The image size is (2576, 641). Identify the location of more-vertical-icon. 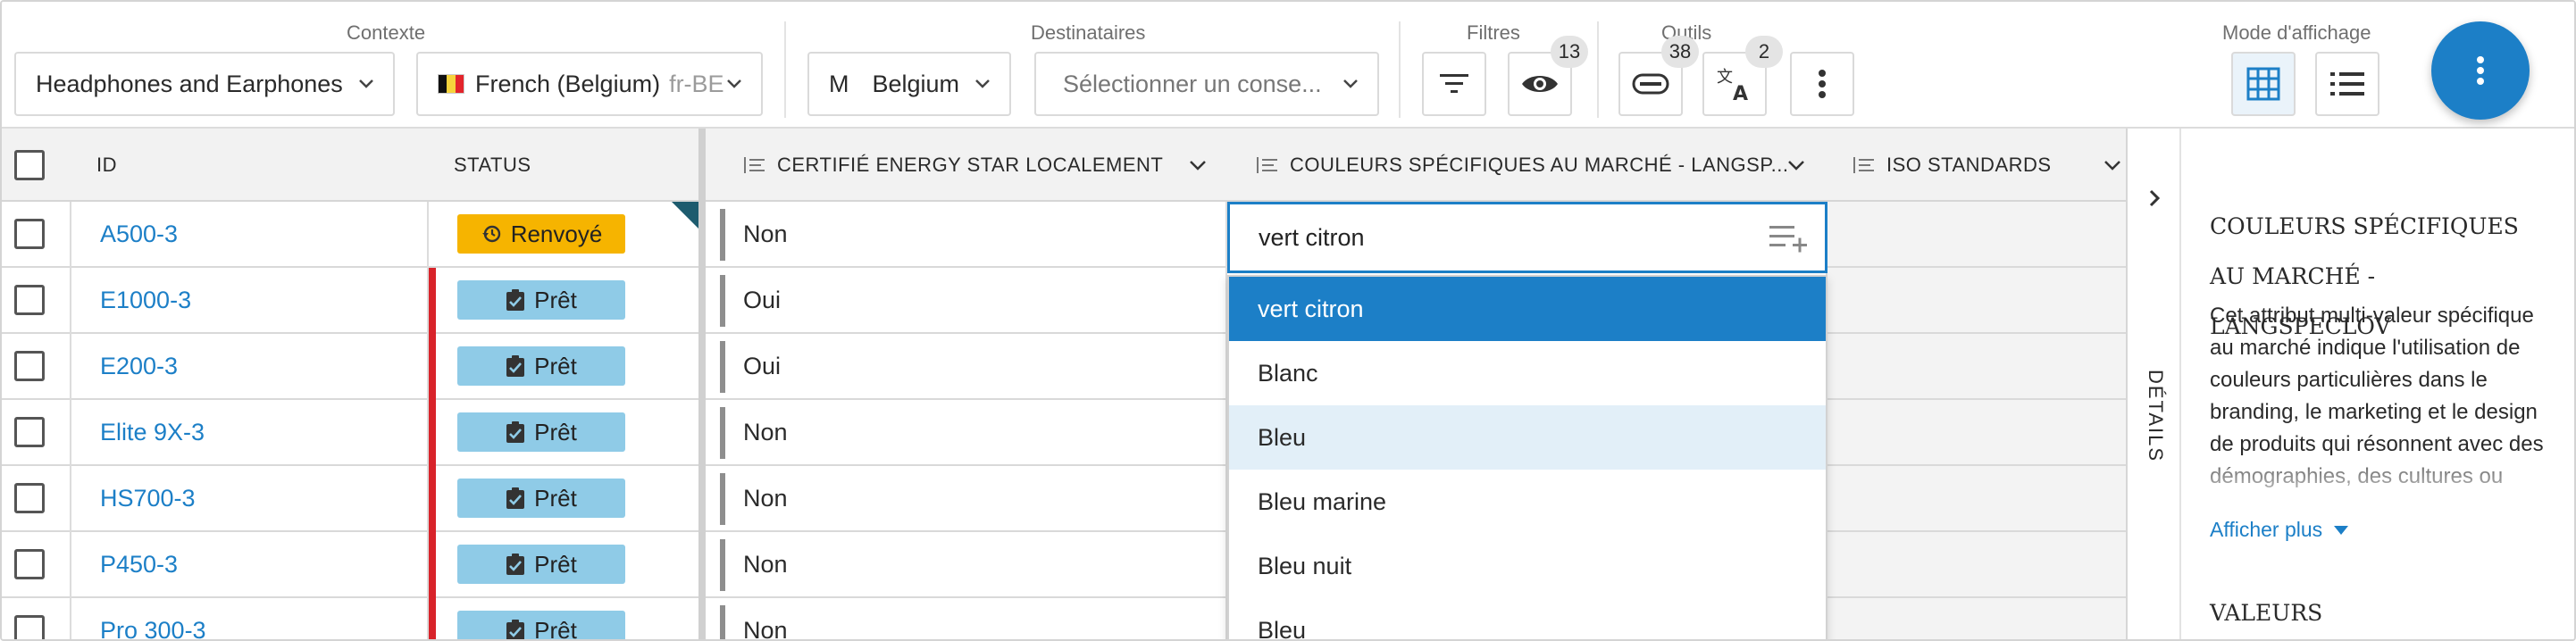
(2480, 70).